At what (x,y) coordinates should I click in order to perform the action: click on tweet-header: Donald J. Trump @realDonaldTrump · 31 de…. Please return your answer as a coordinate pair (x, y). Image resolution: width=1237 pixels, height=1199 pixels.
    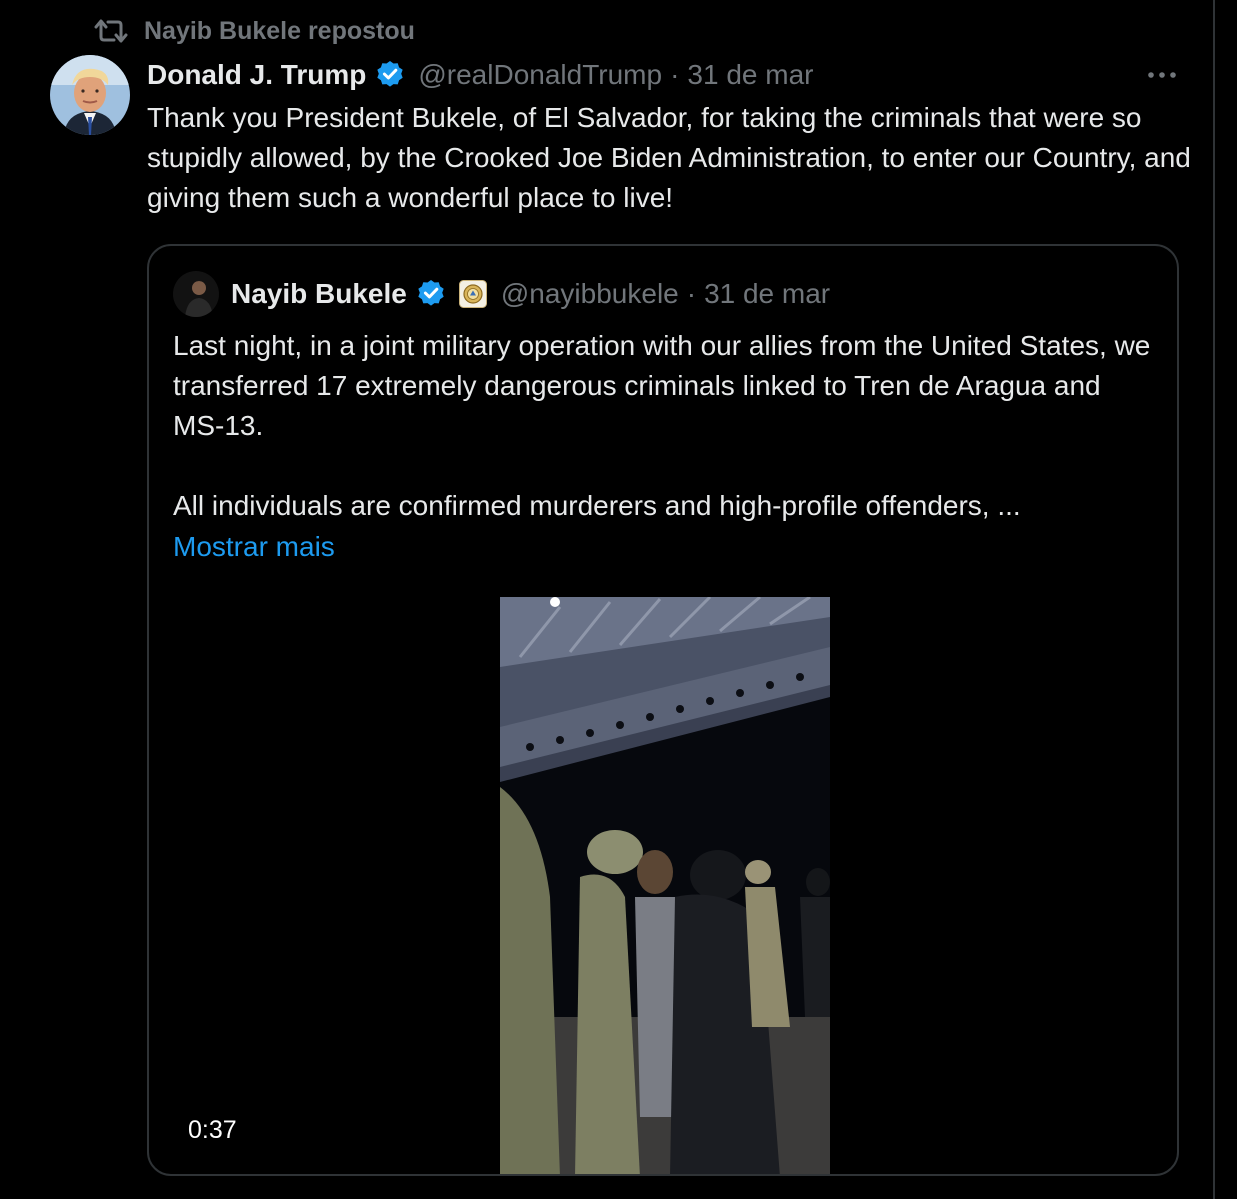
    Looking at the image, I should click on (480, 75).